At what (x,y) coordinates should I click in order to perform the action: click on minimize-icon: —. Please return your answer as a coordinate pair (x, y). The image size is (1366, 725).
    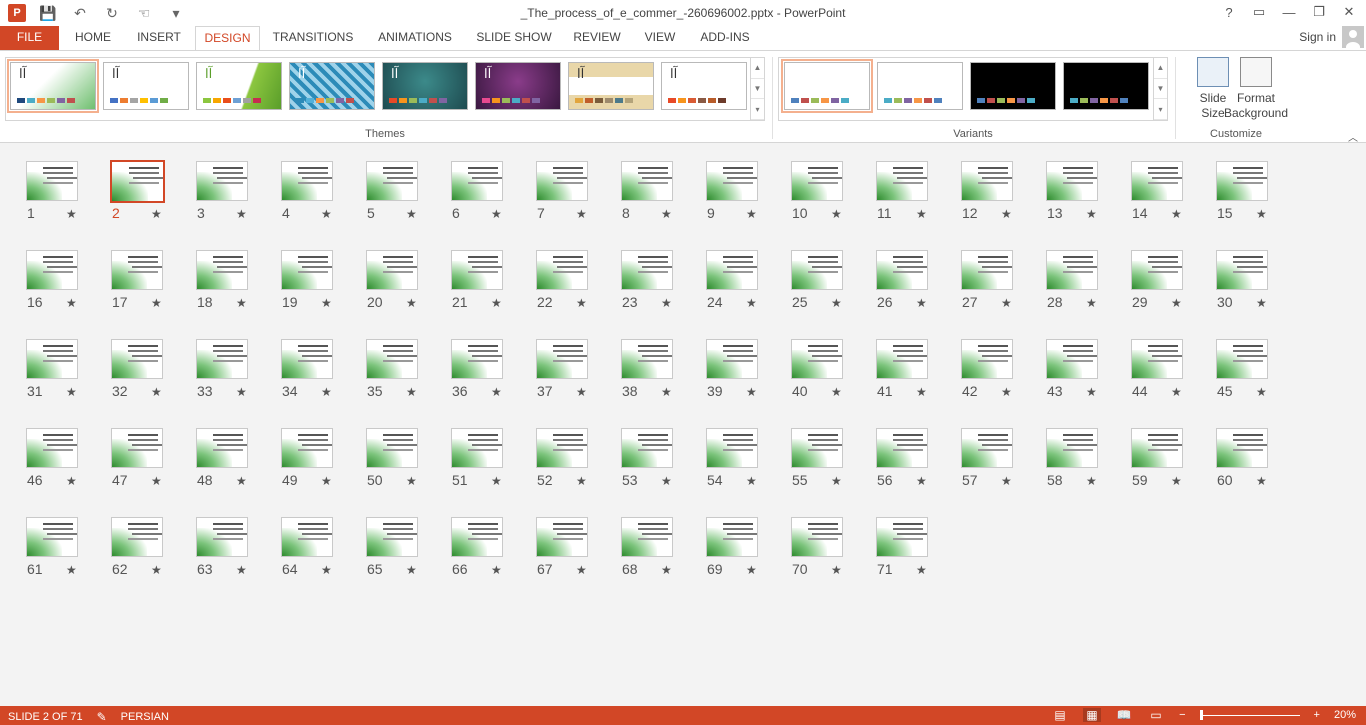
    Looking at the image, I should click on (1289, 12).